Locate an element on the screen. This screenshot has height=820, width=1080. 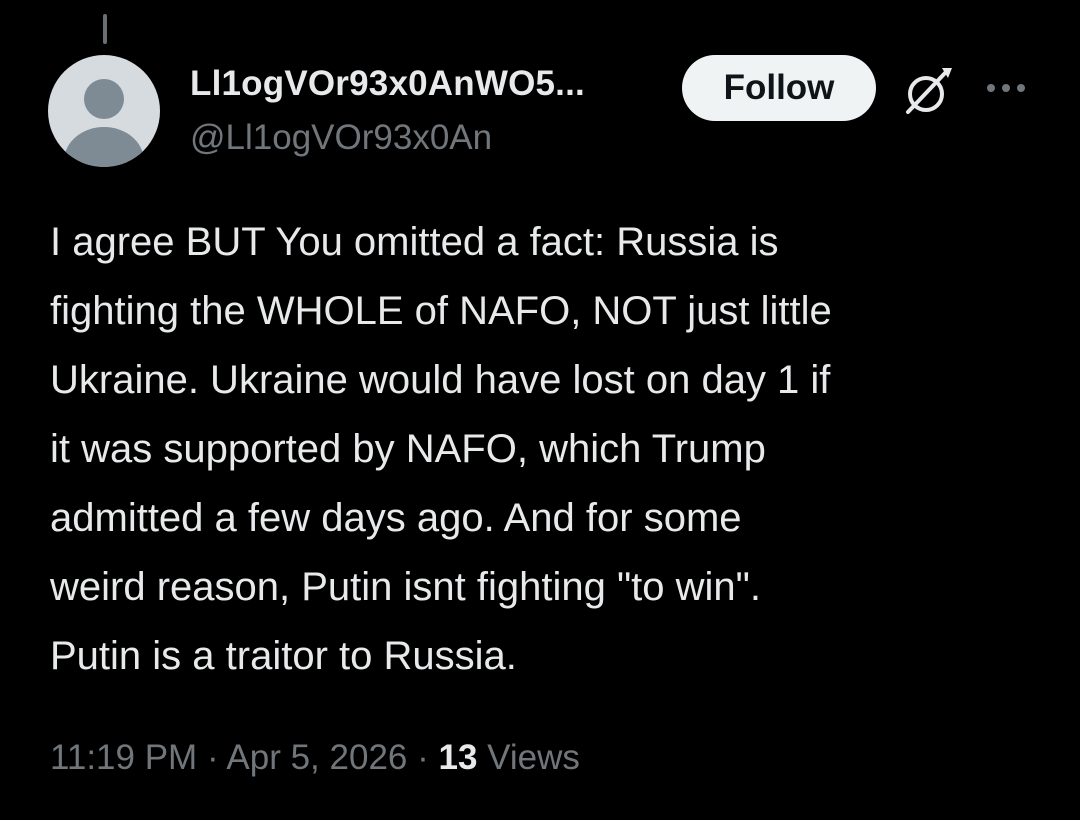
avatar is located at coordinates (104, 111).